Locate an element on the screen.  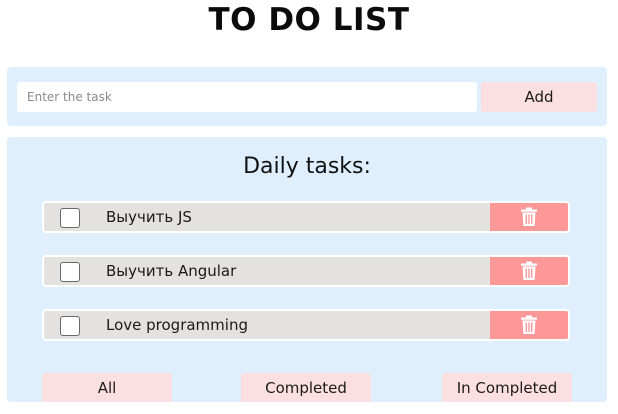
task-label: Выучить JS is located at coordinates (149, 217).